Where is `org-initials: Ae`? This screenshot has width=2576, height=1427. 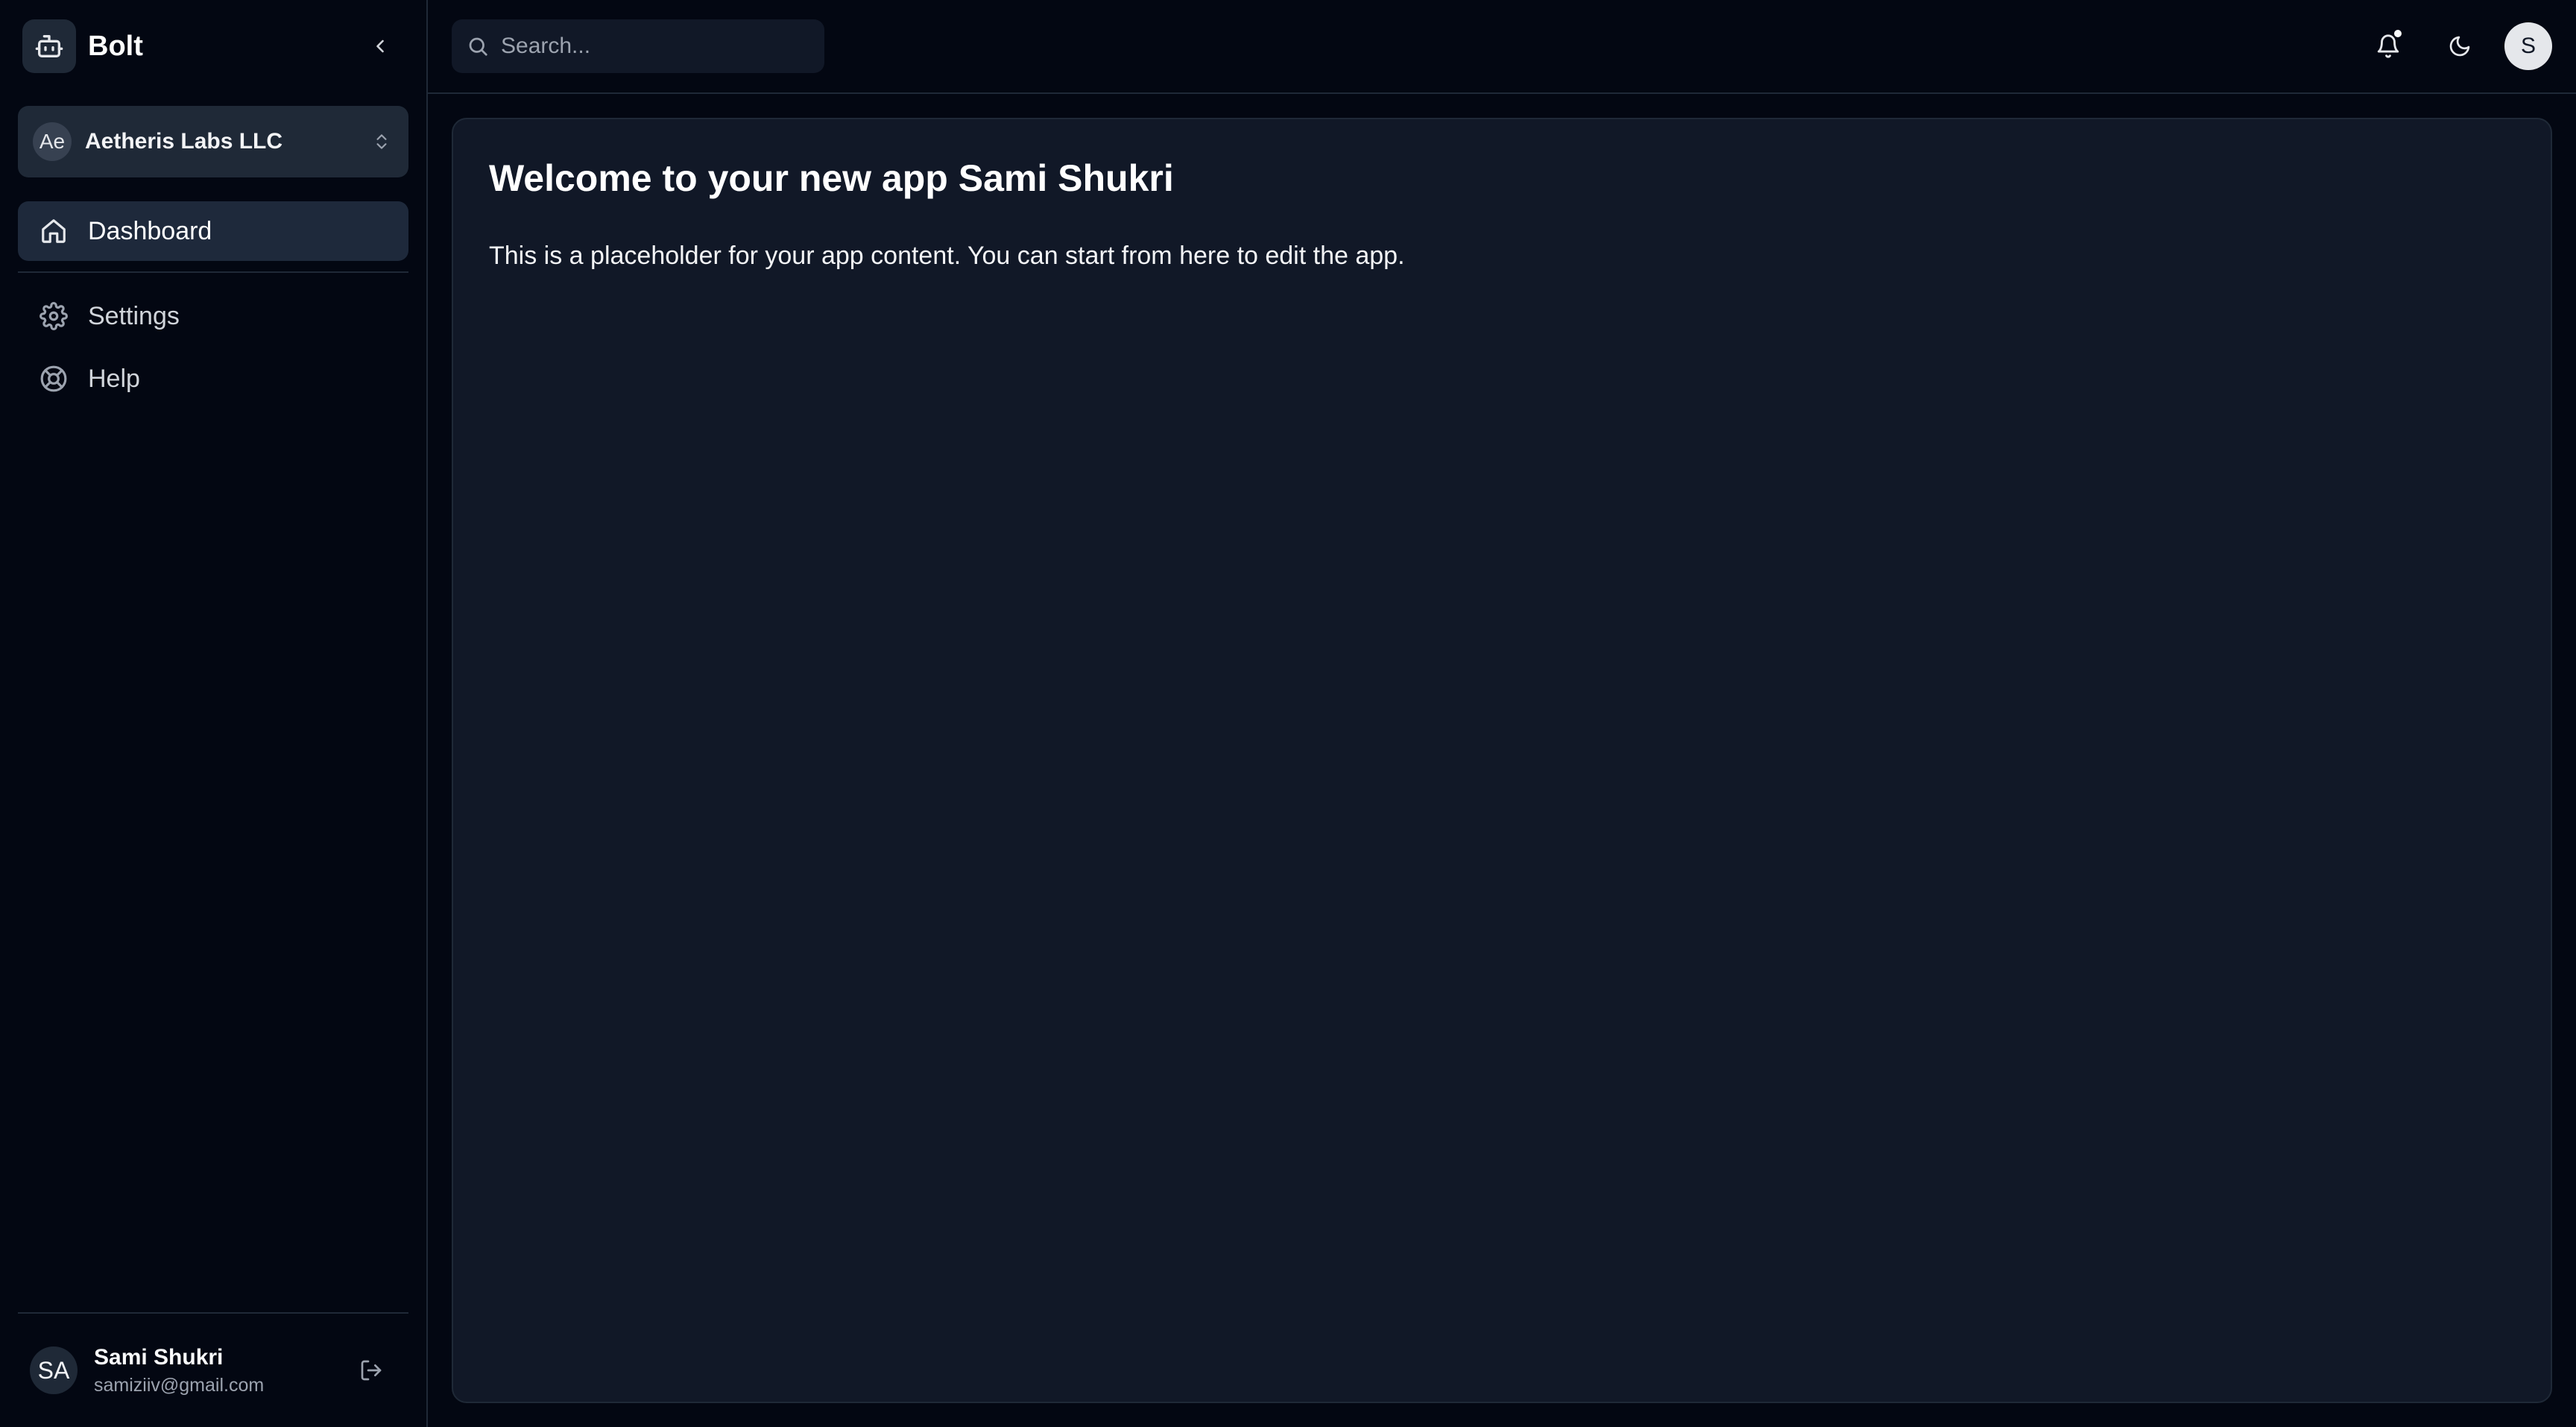 org-initials: Ae is located at coordinates (52, 142).